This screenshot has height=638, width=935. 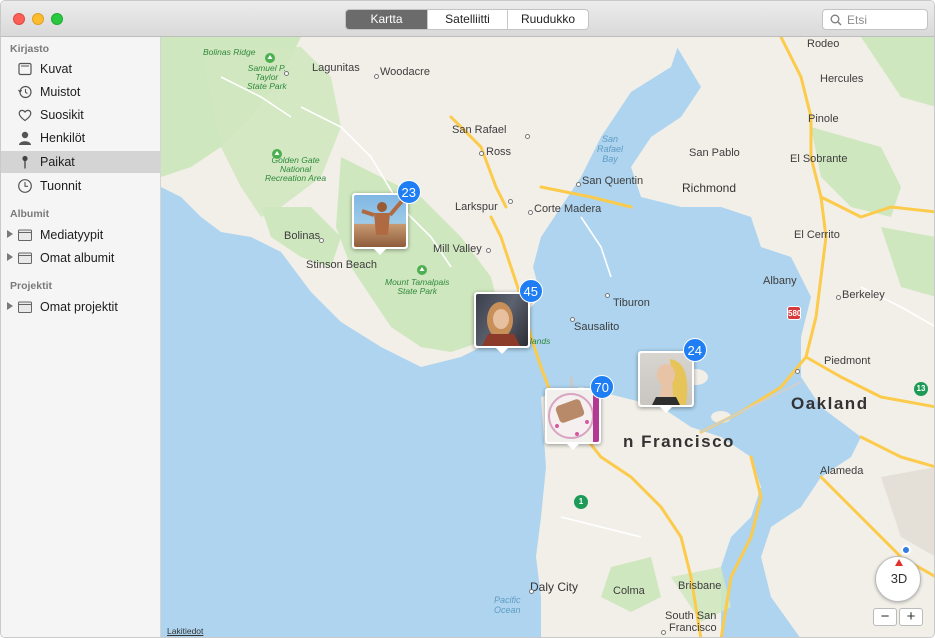 I want to click on map-label-san-francisco: n Francisco, so click(x=679, y=441).